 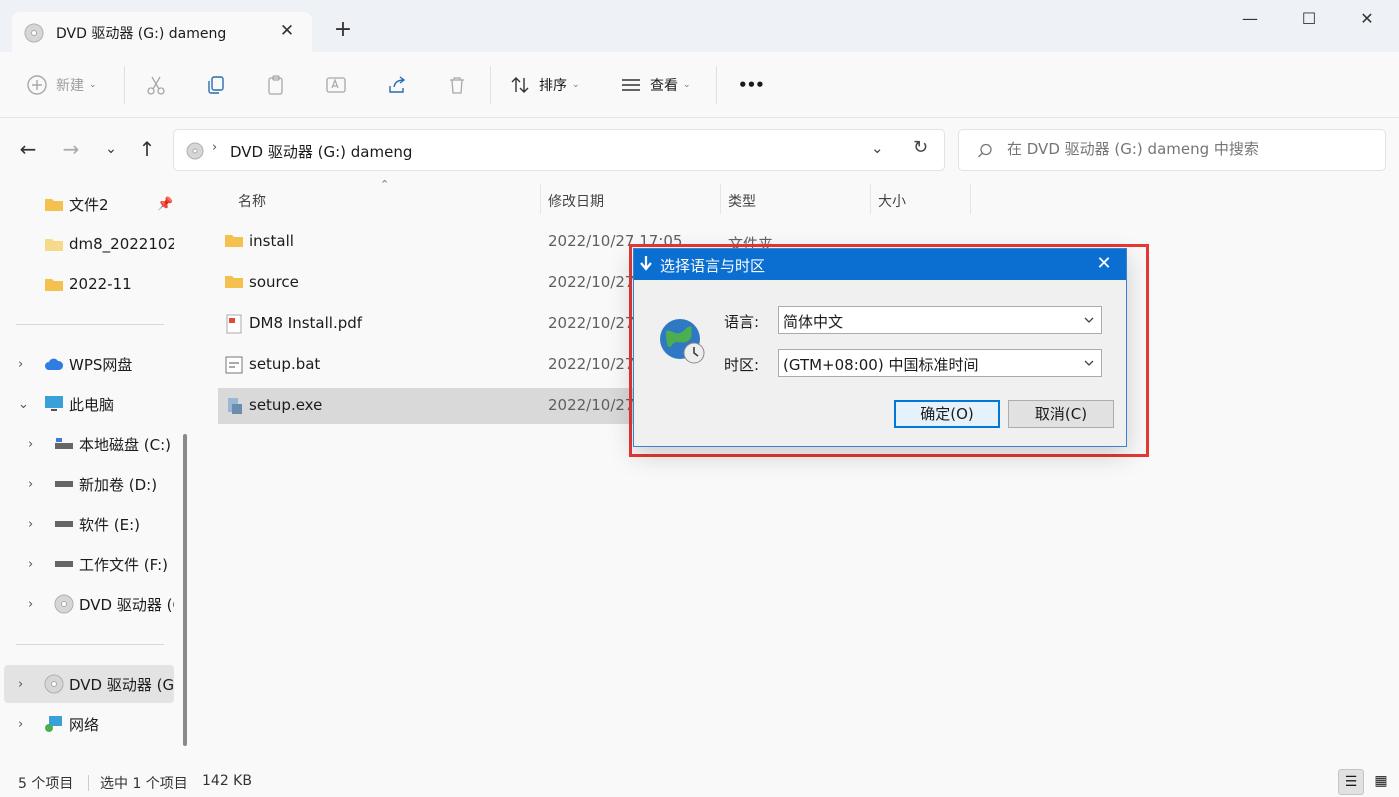 What do you see at coordinates (751, 85) in the screenshot?
I see `more-options-button: •••` at bounding box center [751, 85].